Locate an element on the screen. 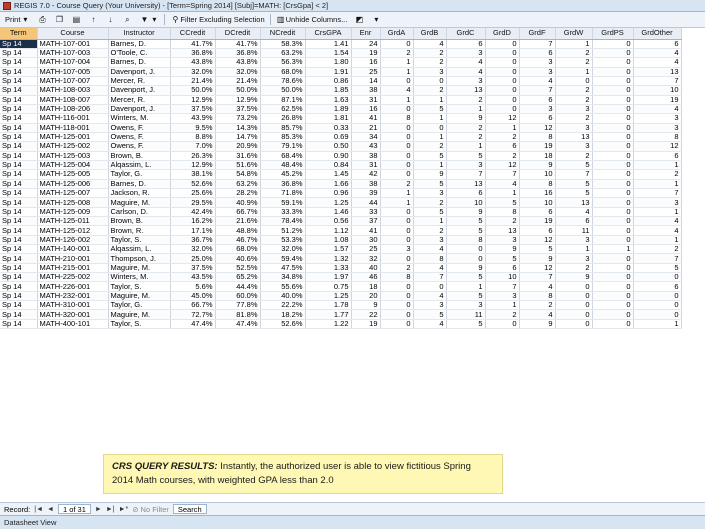 This screenshot has height=529, width=705. cell-grdb: 0 is located at coordinates (430, 81).